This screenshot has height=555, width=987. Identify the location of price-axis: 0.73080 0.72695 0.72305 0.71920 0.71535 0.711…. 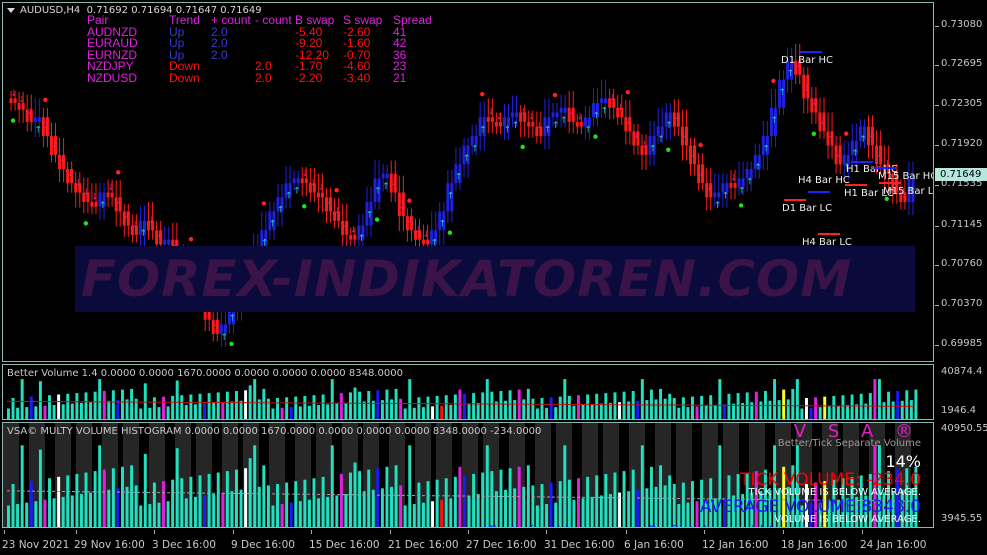
(961, 182).